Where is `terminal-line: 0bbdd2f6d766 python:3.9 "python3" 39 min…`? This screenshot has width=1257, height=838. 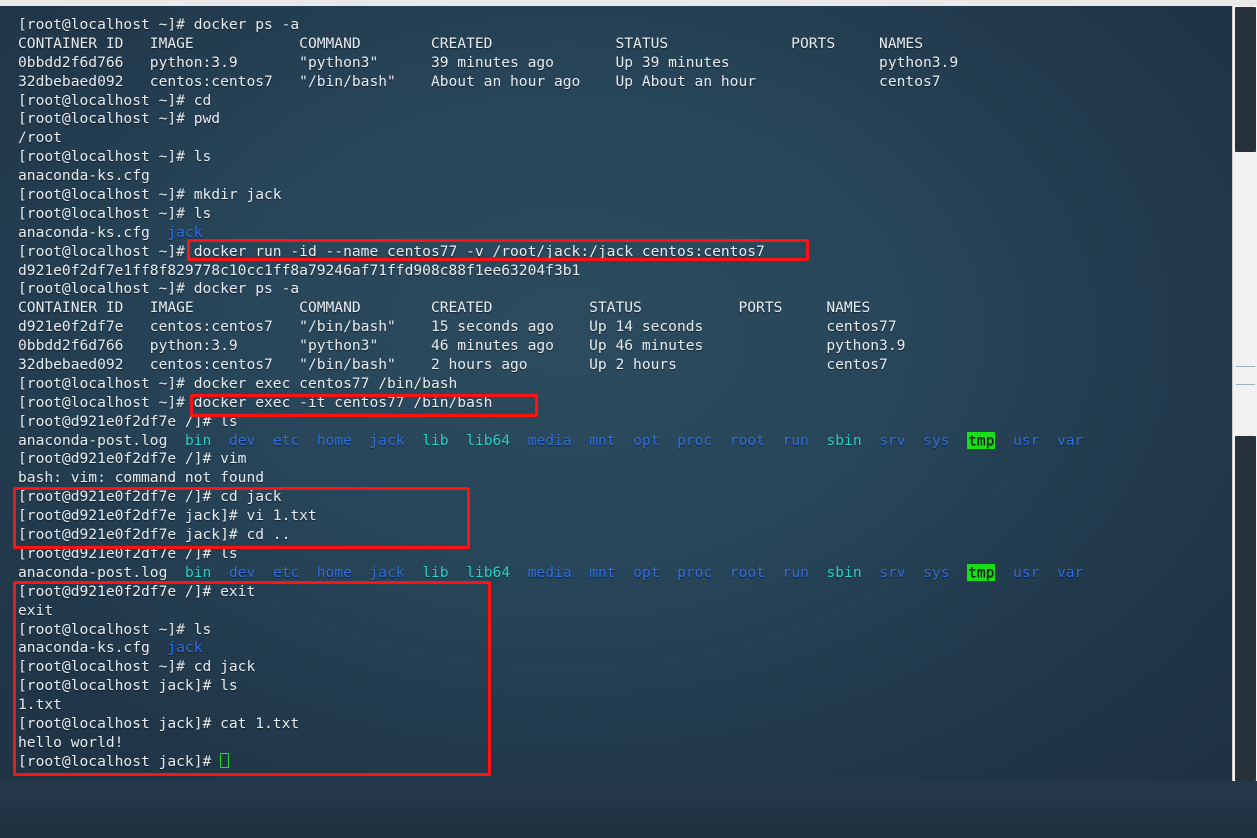 terminal-line: 0bbdd2f6d766 python:3.9 "python3" 39 min… is located at coordinates (488, 62).